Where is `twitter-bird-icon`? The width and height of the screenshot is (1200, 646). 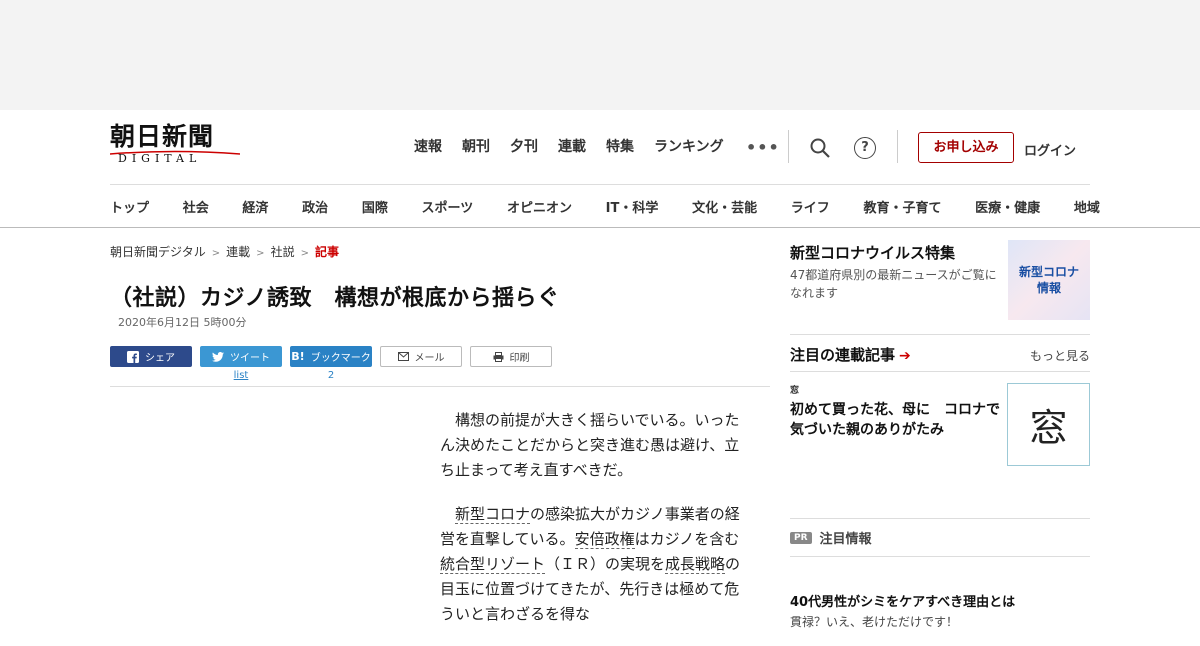 twitter-bird-icon is located at coordinates (218, 356).